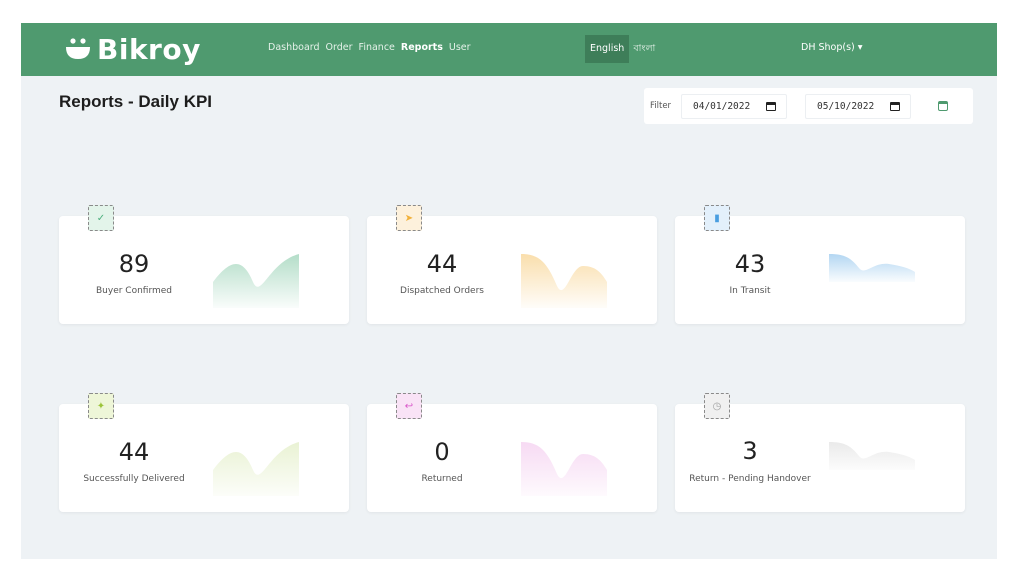 Image resolution: width=1024 pixels, height=583 pixels. Describe the element at coordinates (339, 47) in the screenshot. I see `nav-order: Order` at that location.